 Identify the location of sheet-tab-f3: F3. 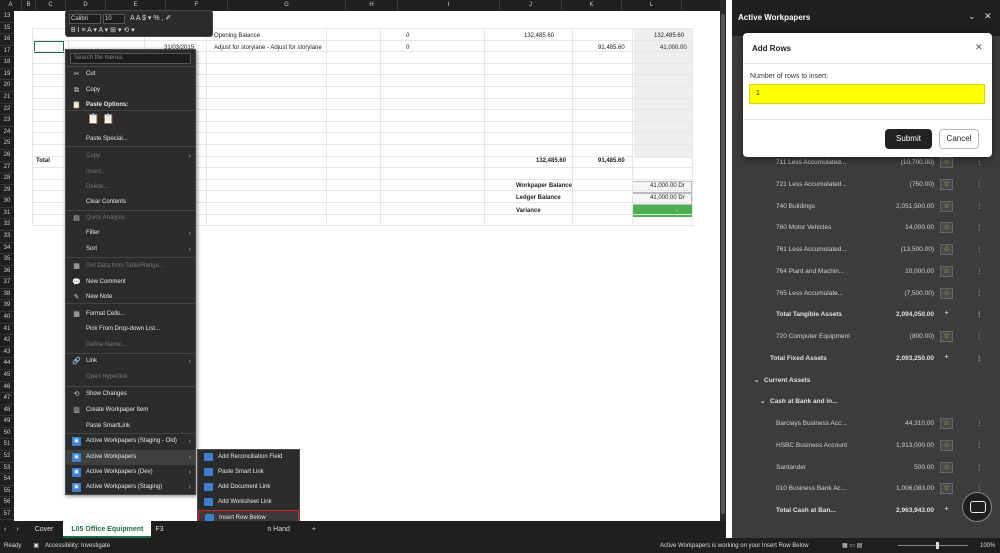
(206, 529).